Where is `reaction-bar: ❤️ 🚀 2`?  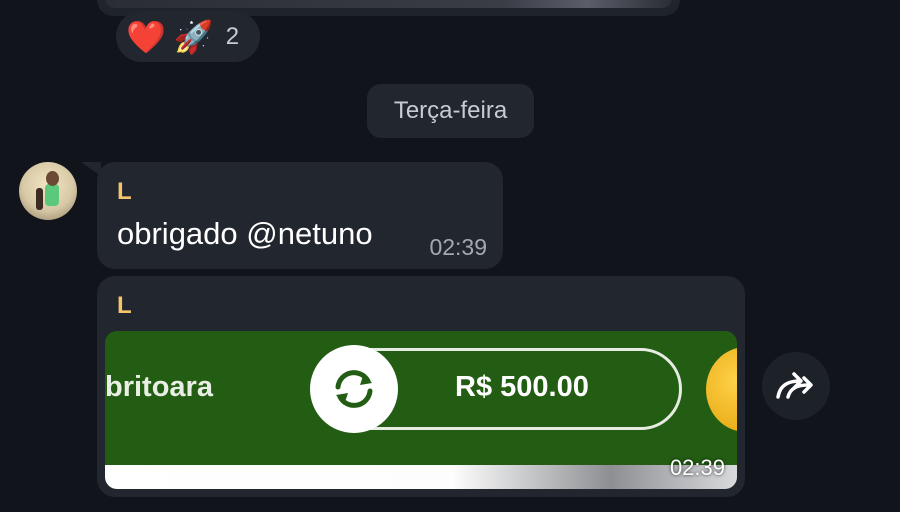
reaction-bar: ❤️ 🚀 2 is located at coordinates (188, 36).